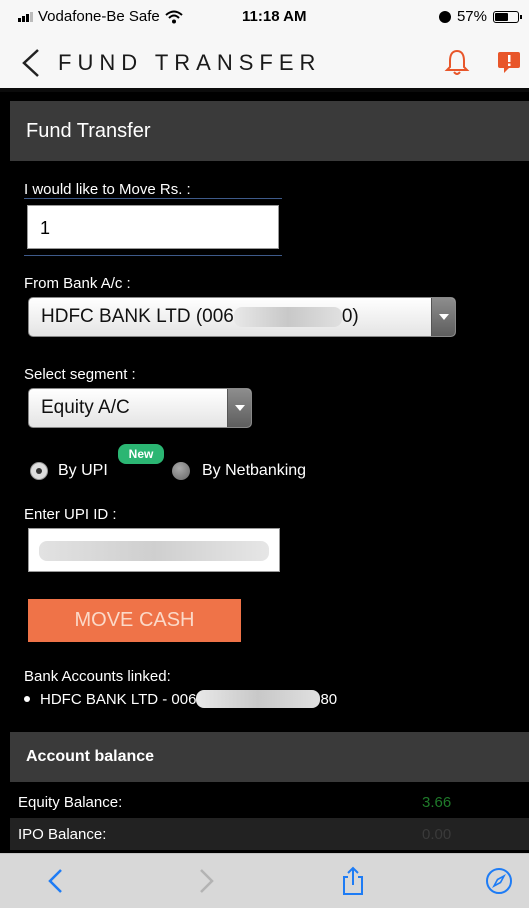 This screenshot has width=529, height=908. Describe the element at coordinates (437, 802) in the screenshot. I see `equity-balance-value: 3.66` at that location.